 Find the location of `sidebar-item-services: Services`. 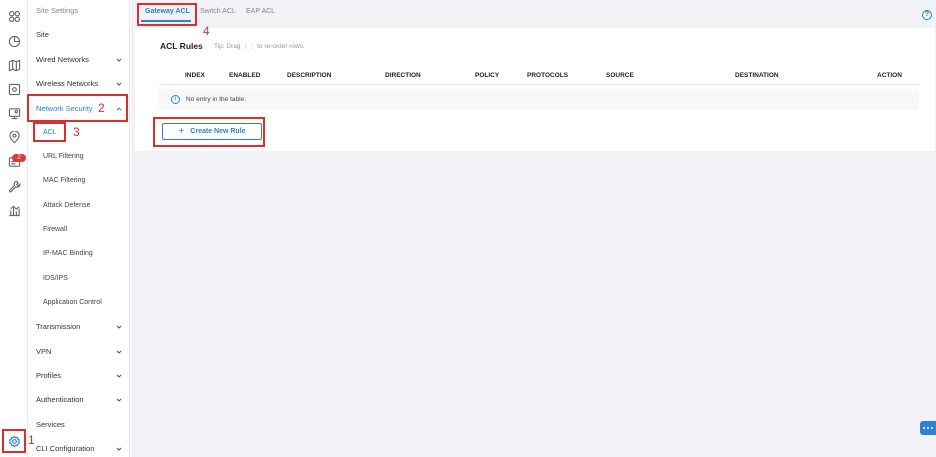

sidebar-item-services: Services is located at coordinates (79, 424).